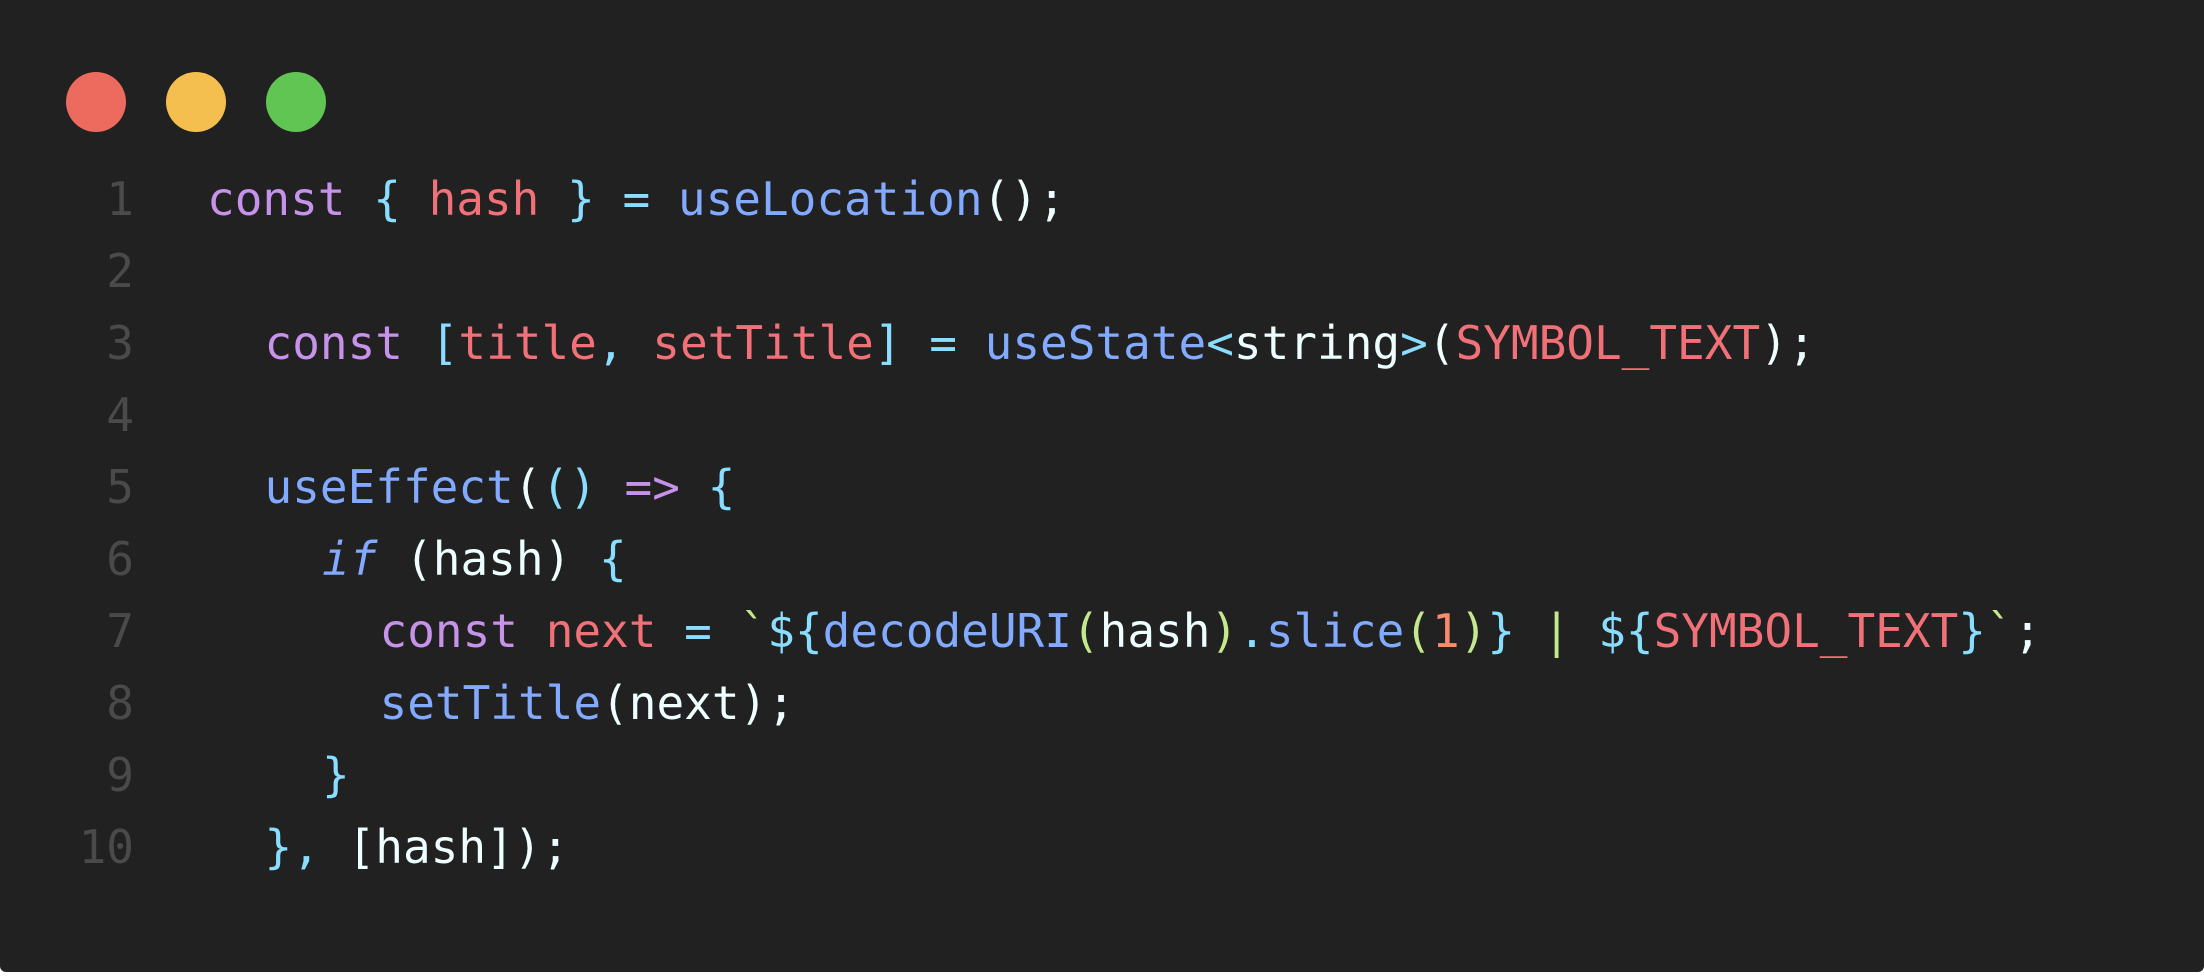  Describe the element at coordinates (1102, 271) in the screenshot. I see `code-line: 2` at that location.